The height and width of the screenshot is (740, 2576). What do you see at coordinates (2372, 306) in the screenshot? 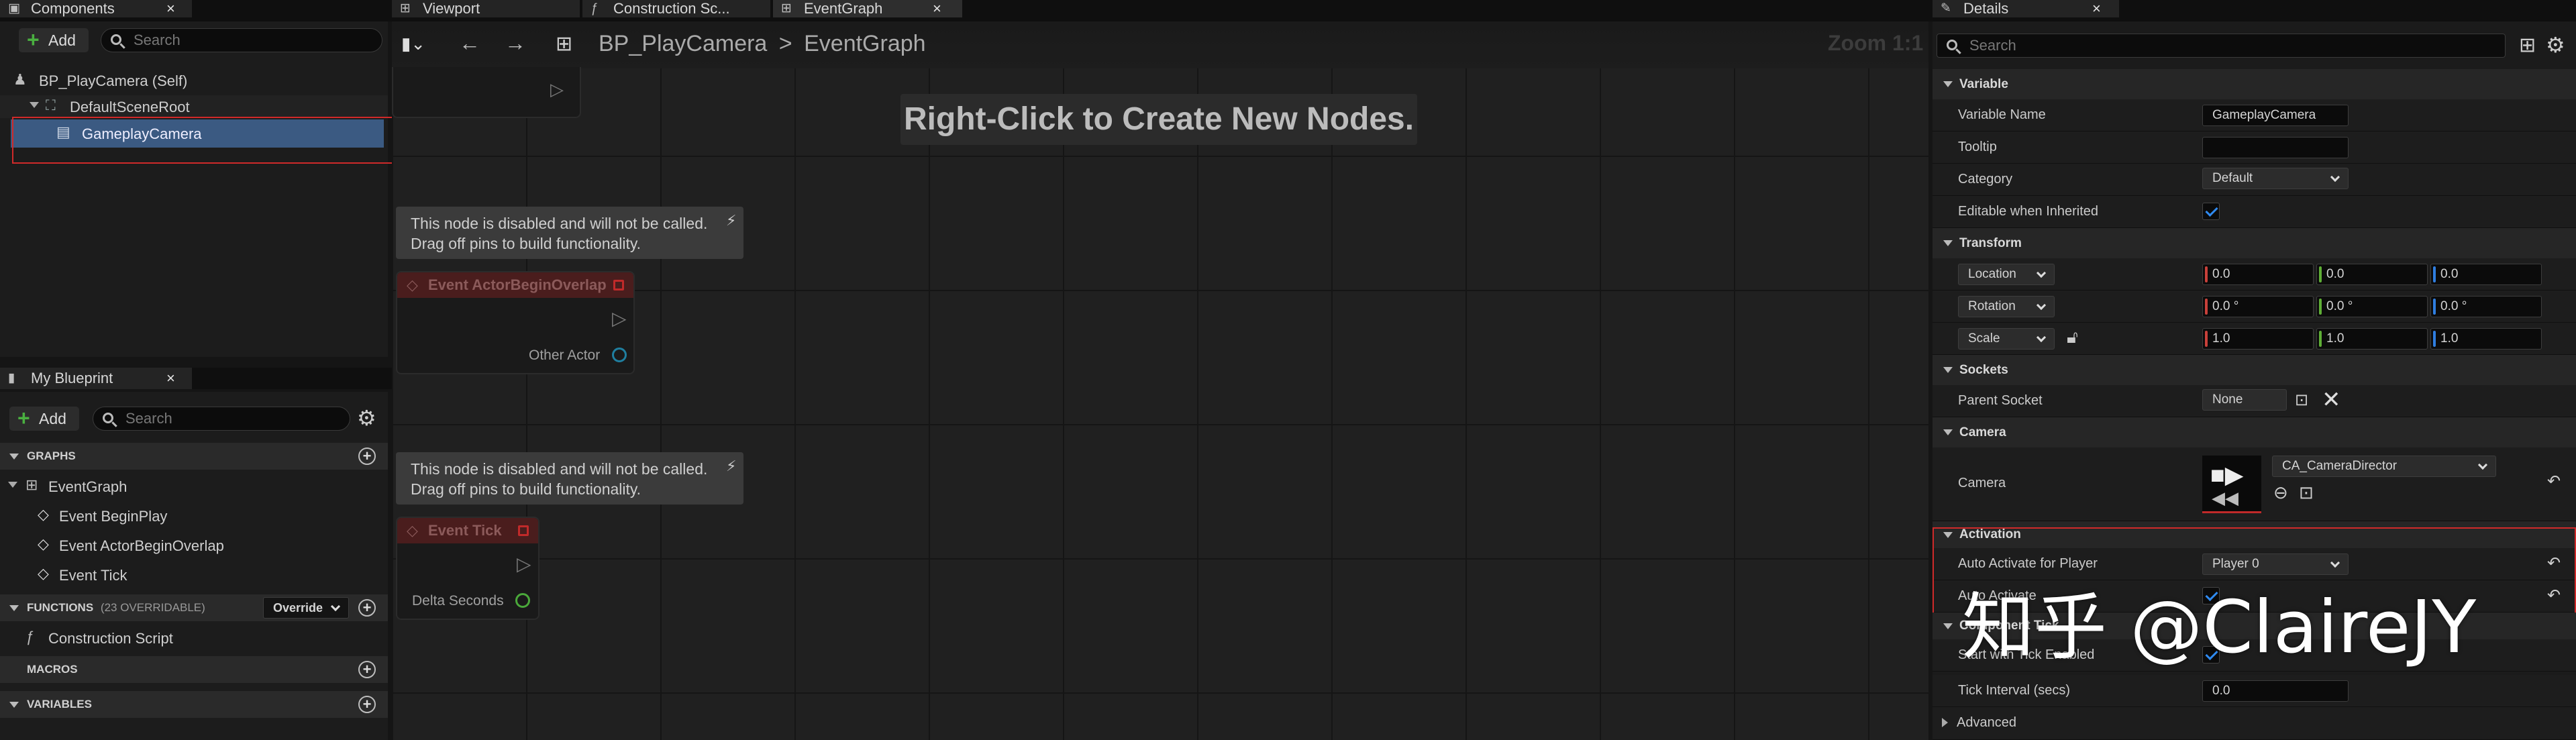
I see `rotation-y-input: 0.0 °` at bounding box center [2372, 306].